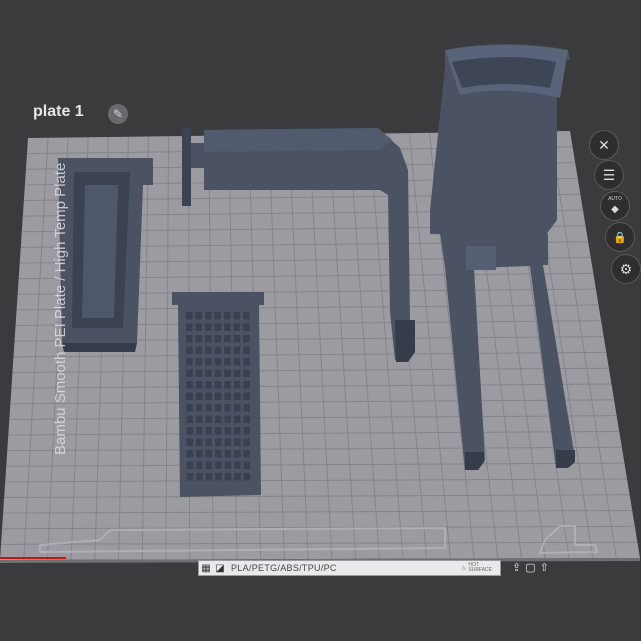  Describe the element at coordinates (349, 568) in the screenshot. I see `plate-info-bar: ▦ ◪ PLA/PETG/ABS/TPU/PC △ HOT SURFACE` at that location.